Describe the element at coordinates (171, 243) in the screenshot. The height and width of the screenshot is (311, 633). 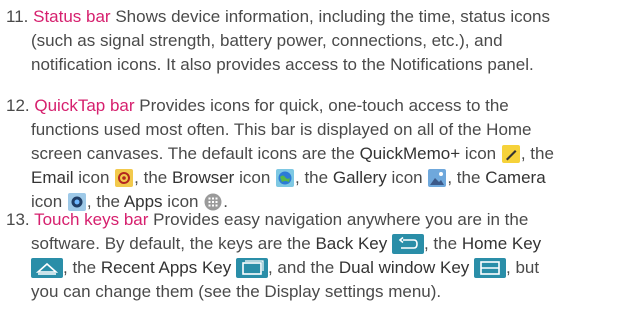
I see `description-line: software. By default, the keys are the` at that location.